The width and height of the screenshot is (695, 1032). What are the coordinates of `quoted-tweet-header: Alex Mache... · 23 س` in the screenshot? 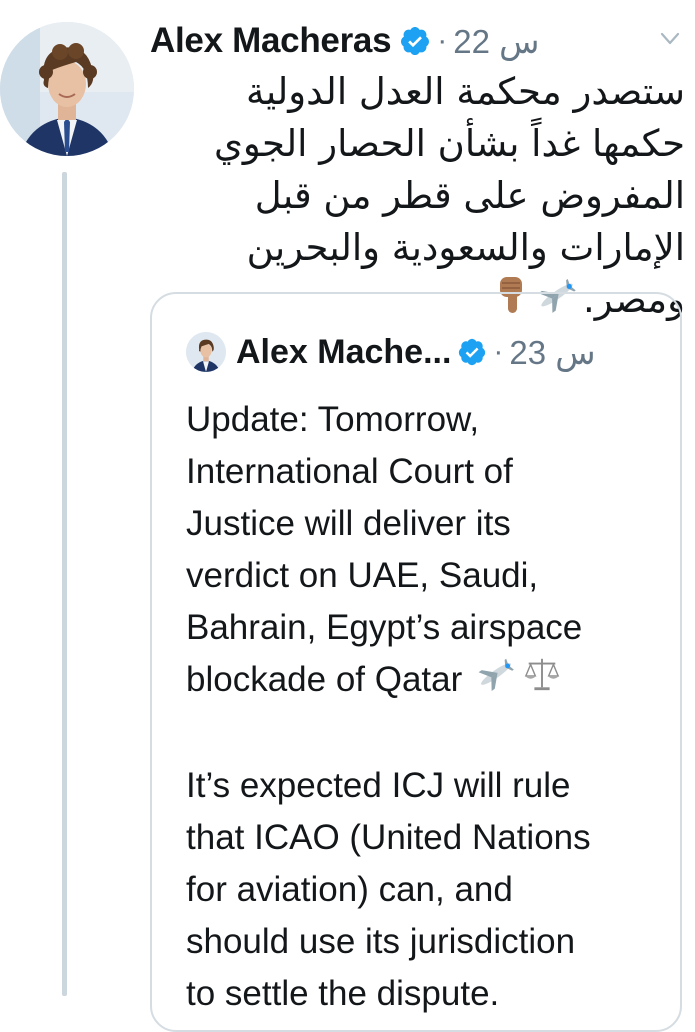 It's located at (391, 352).